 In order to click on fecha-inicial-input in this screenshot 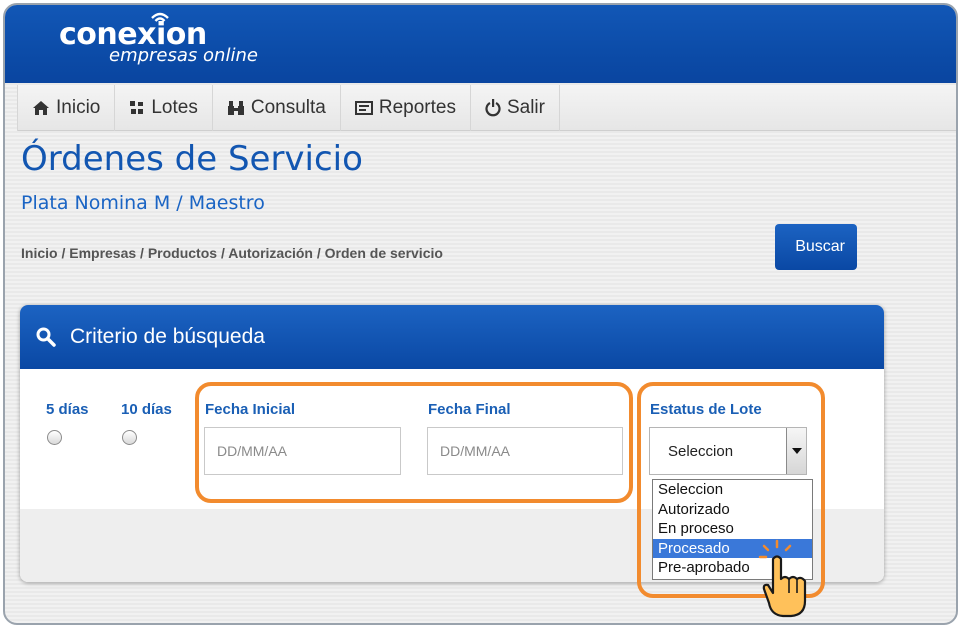, I will do `click(302, 451)`.